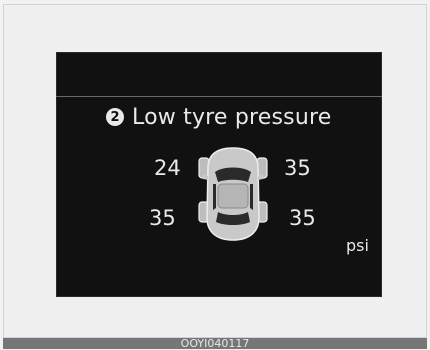 The width and height of the screenshot is (430, 350). I want to click on pressure-unit: psi, so click(357, 245).